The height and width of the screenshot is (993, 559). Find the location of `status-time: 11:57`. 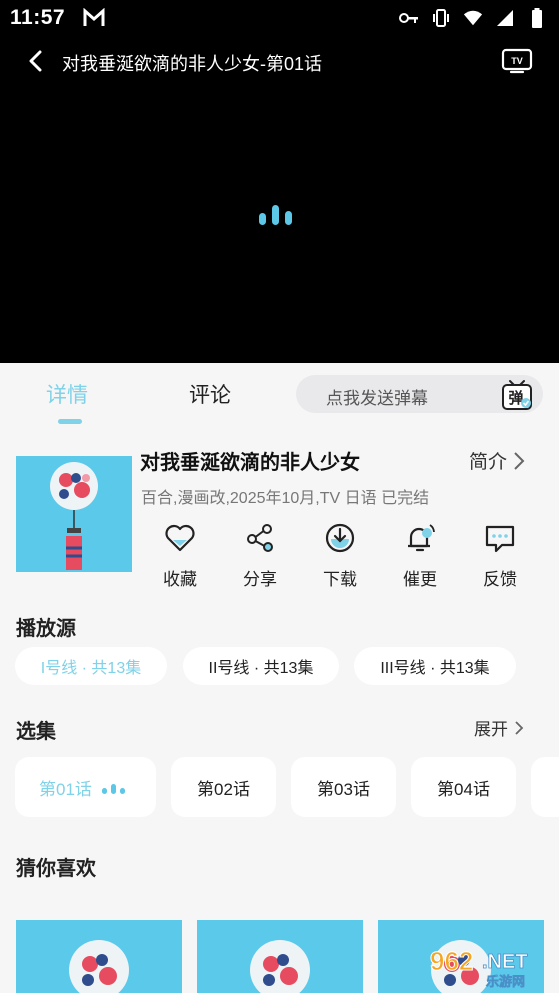

status-time: 11:57 is located at coordinates (38, 17).